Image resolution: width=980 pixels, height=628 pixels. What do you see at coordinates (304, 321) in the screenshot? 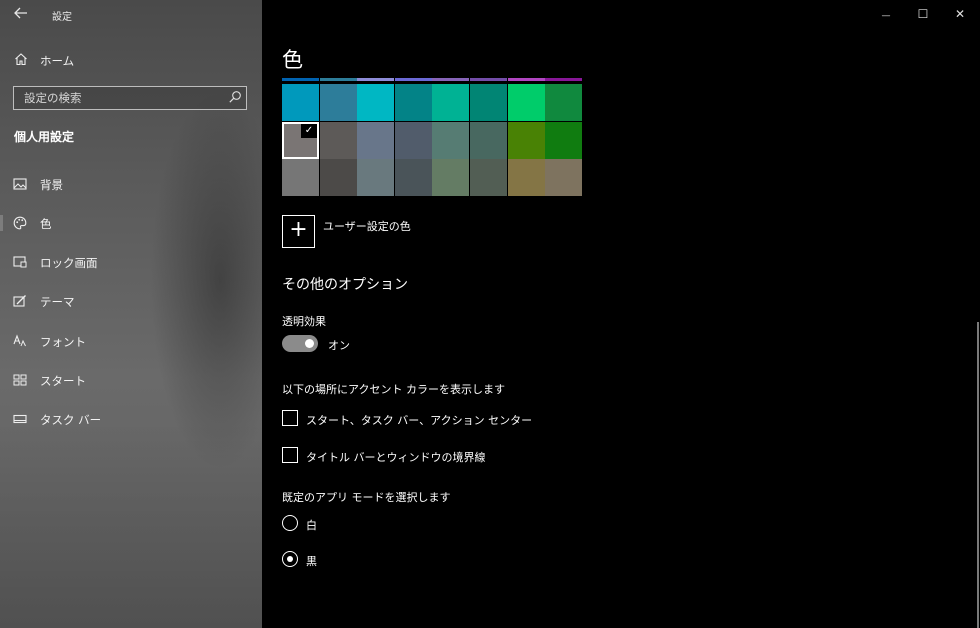
I see `transparency-label: 透明効果` at bounding box center [304, 321].